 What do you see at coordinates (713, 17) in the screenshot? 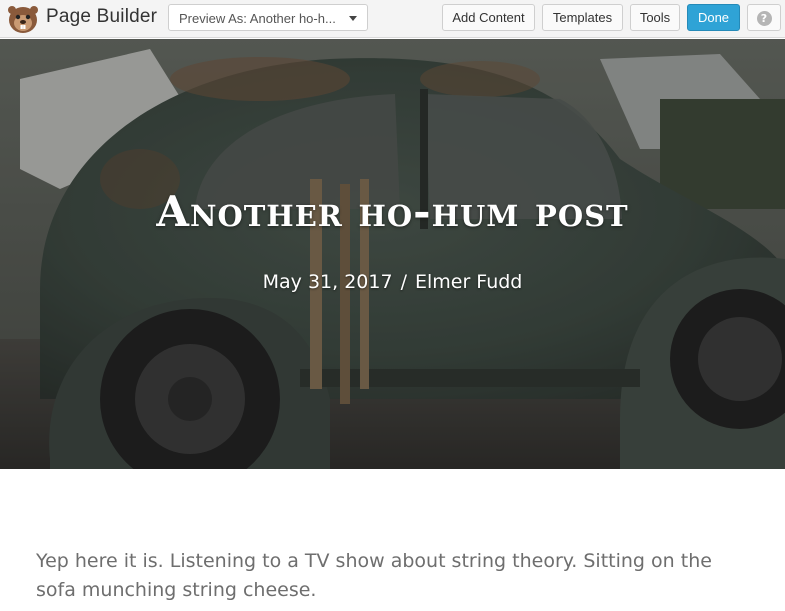
I see `done-button: Done` at bounding box center [713, 17].